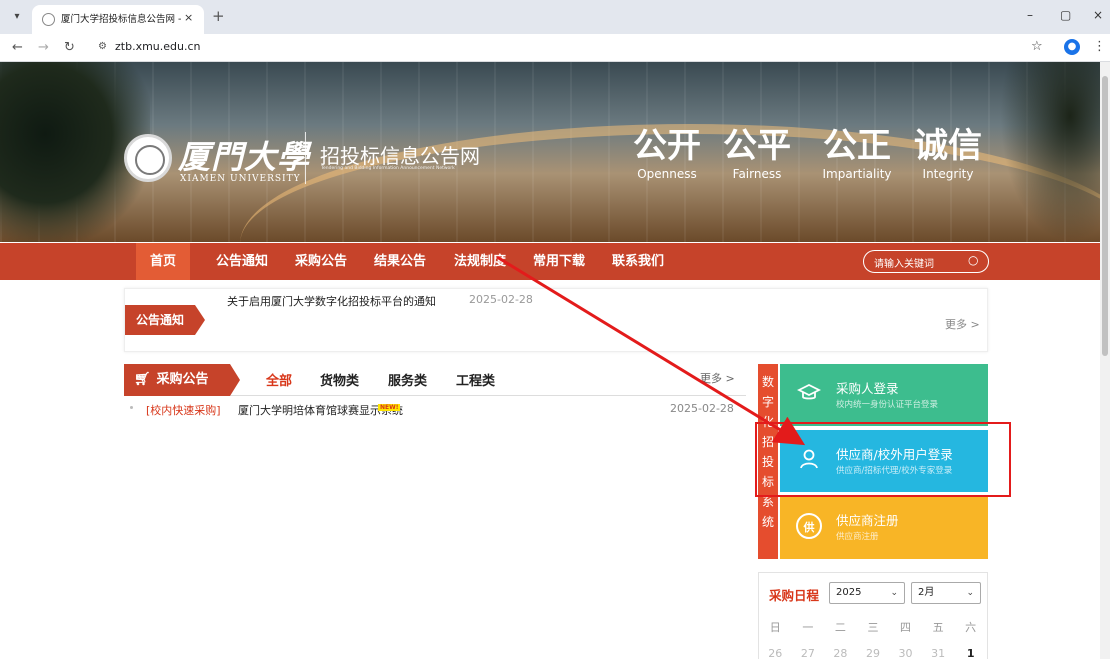 This screenshot has height=659, width=1110. I want to click on year-select: 2025 ⌄, so click(867, 593).